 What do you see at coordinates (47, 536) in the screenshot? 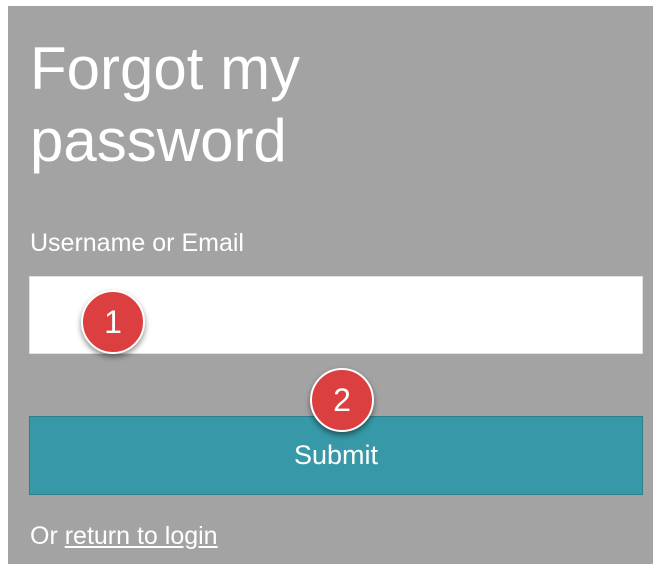
I see `footer-prefix: Or` at bounding box center [47, 536].